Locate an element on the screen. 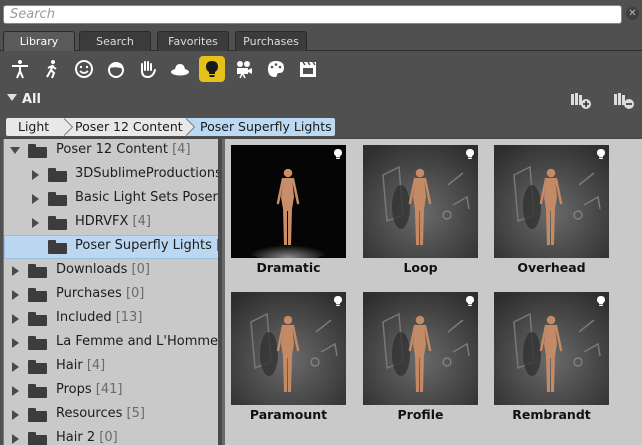 The height and width of the screenshot is (445, 642). thumbnail-paramount is located at coordinates (288, 348).